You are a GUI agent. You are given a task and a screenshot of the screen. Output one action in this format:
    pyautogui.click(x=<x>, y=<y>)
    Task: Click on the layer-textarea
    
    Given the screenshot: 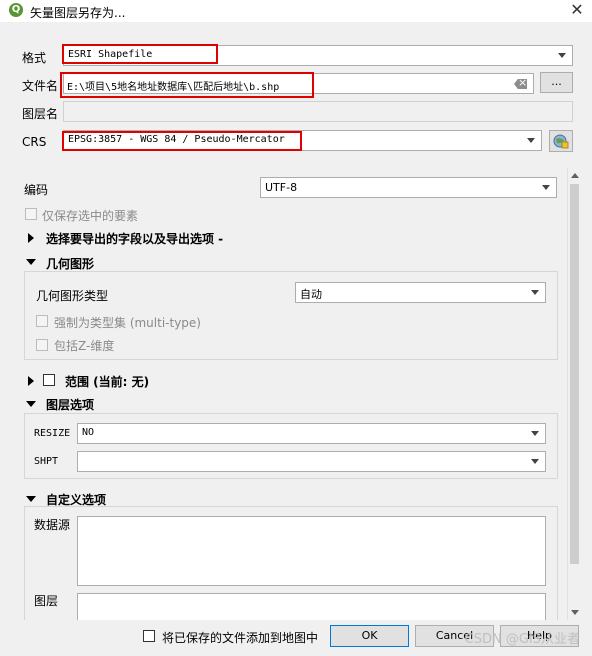 What is the action you would take?
    pyautogui.click(x=311, y=606)
    